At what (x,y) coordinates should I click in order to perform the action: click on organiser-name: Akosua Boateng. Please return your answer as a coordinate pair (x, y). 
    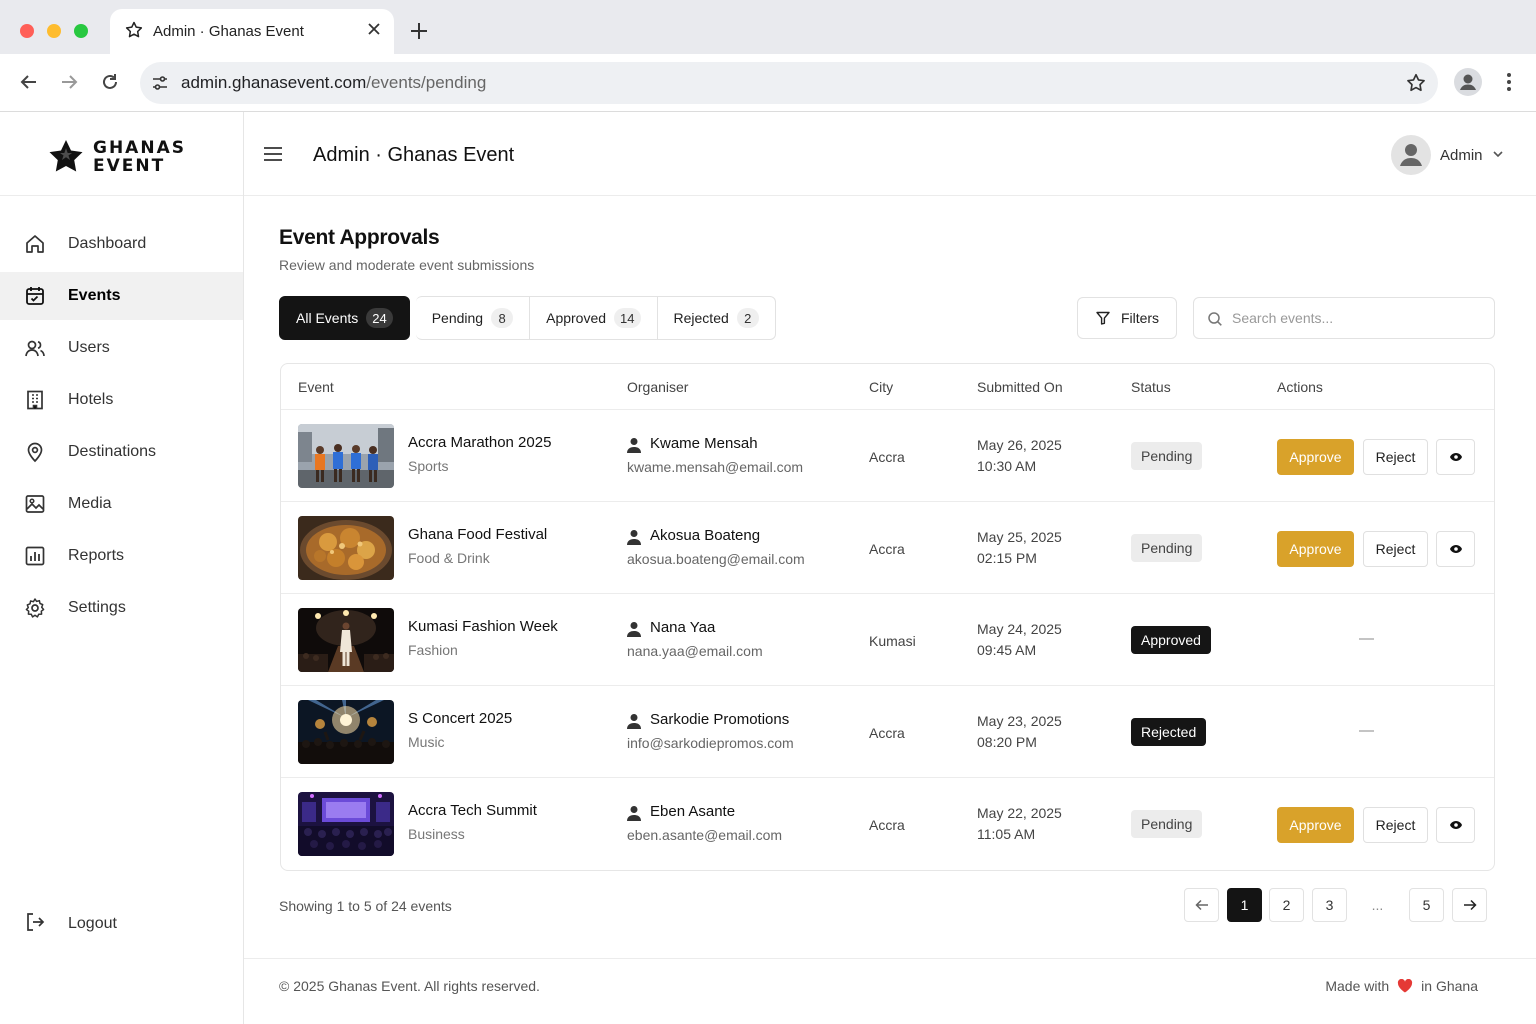
    Looking at the image, I should click on (705, 535).